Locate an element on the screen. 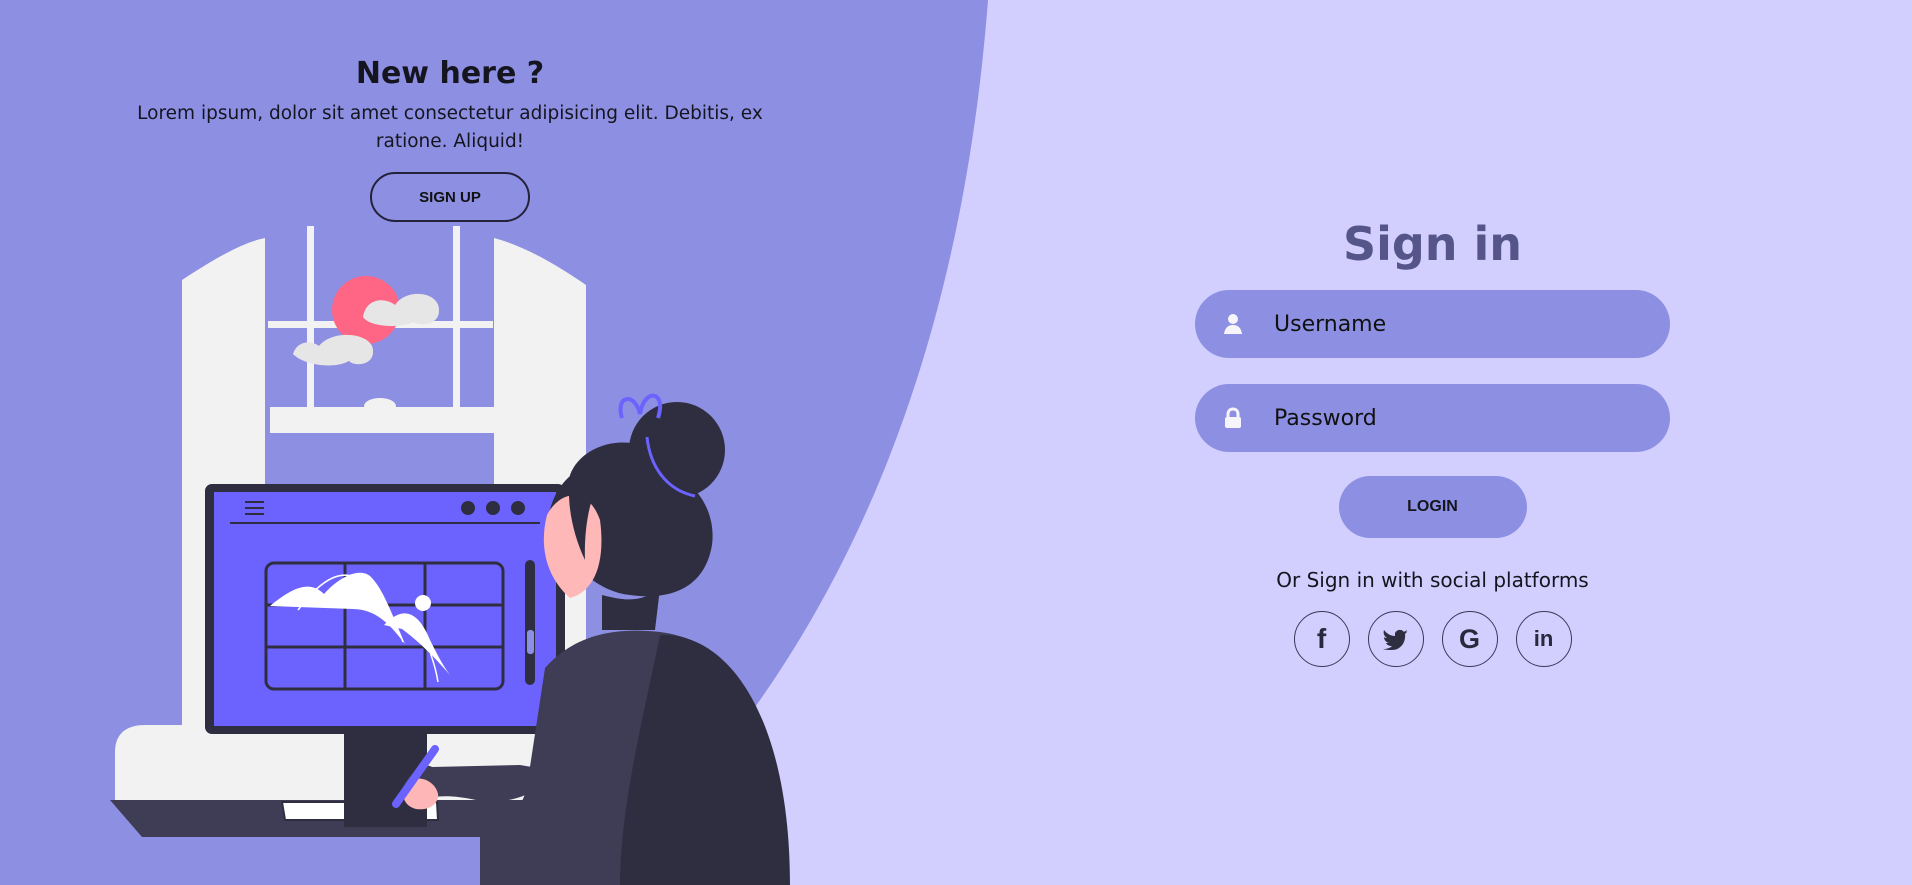 The image size is (1912, 885). linkedin-button: in is located at coordinates (1543, 639).